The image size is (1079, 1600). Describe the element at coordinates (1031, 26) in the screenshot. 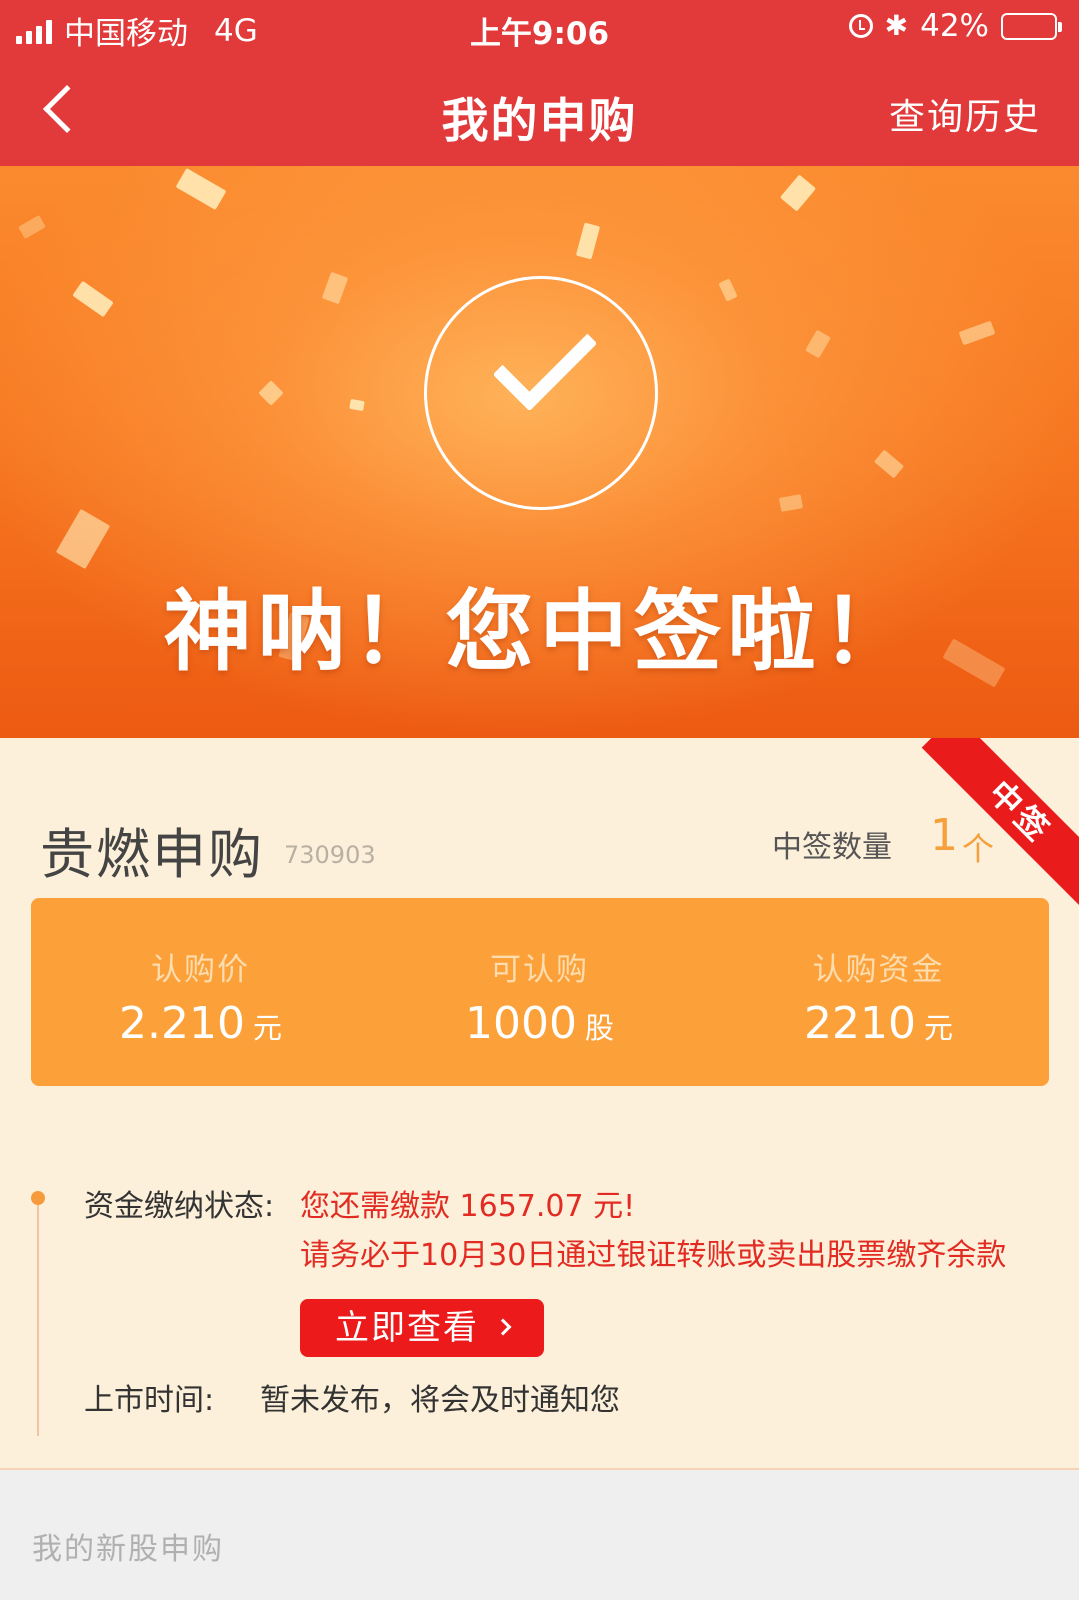

I see `battery-icon` at that location.